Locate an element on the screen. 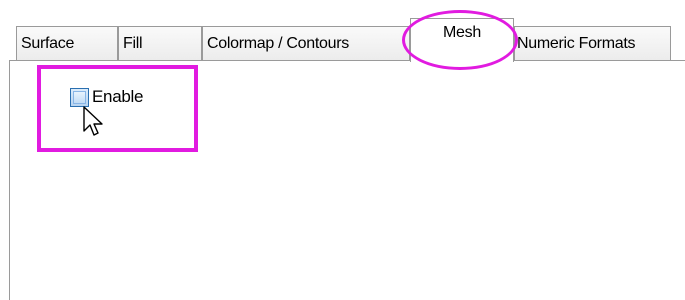  enable-checkbox-row: Enable is located at coordinates (106, 97).